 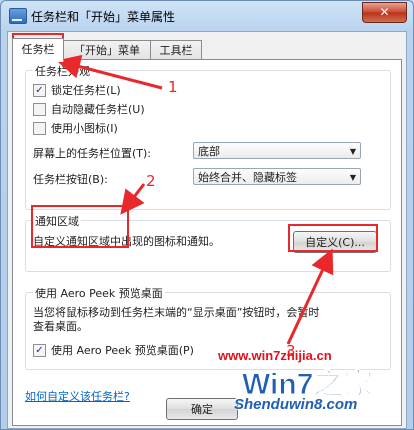 What do you see at coordinates (70, 179) in the screenshot?
I see `buttons-label: 任务栏按钮(B):` at bounding box center [70, 179].